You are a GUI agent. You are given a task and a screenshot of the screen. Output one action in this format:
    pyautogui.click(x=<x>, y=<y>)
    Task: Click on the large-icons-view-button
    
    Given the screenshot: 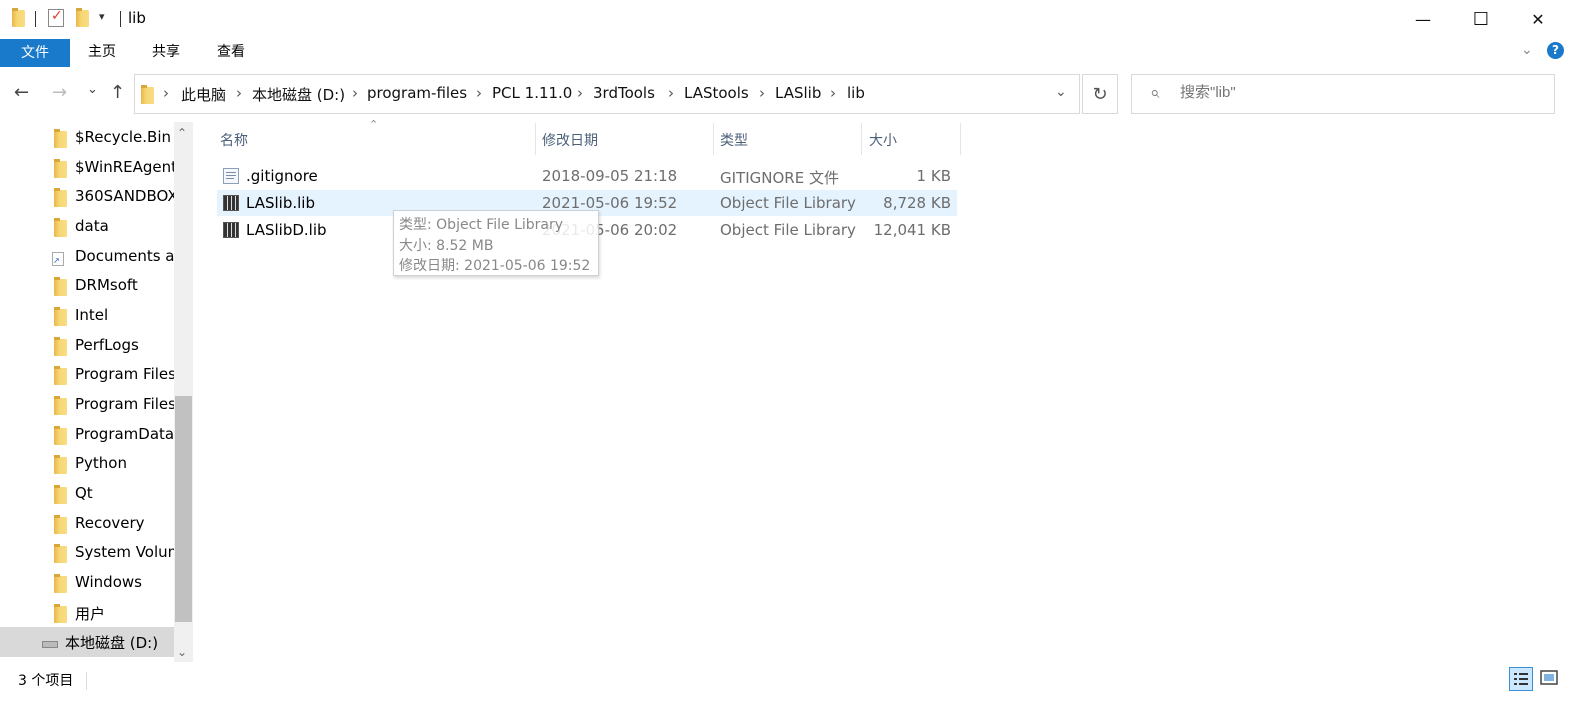 What is the action you would take?
    pyautogui.click(x=1550, y=679)
    